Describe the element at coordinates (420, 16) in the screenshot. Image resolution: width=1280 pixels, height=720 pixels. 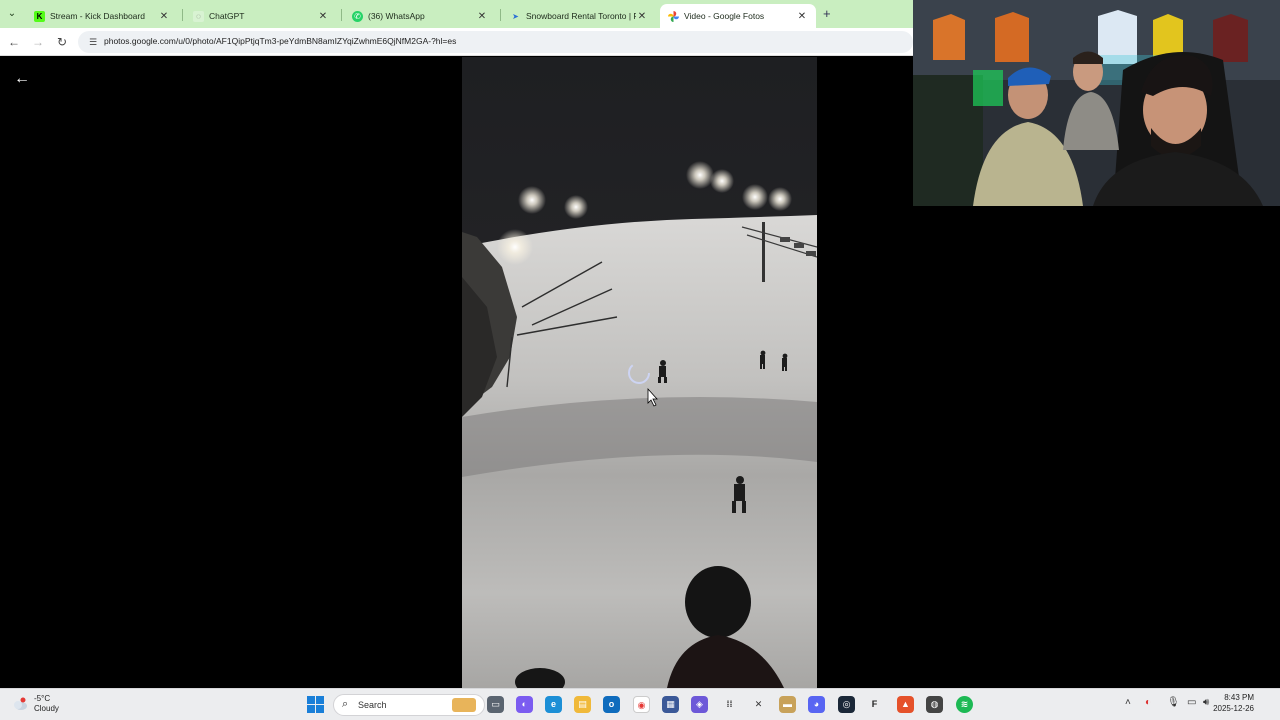
I see `tab-whatsapp: ✆ (36) WhatsApp ✕` at that location.